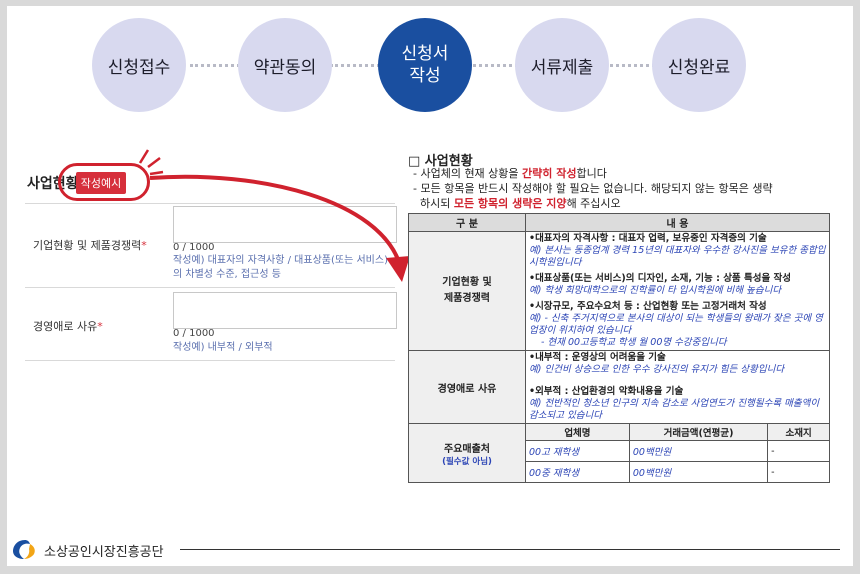 The image size is (860, 574). Describe the element at coordinates (104, 552) in the screenshot. I see `org-name: 소상공인시장진흥공단` at that location.